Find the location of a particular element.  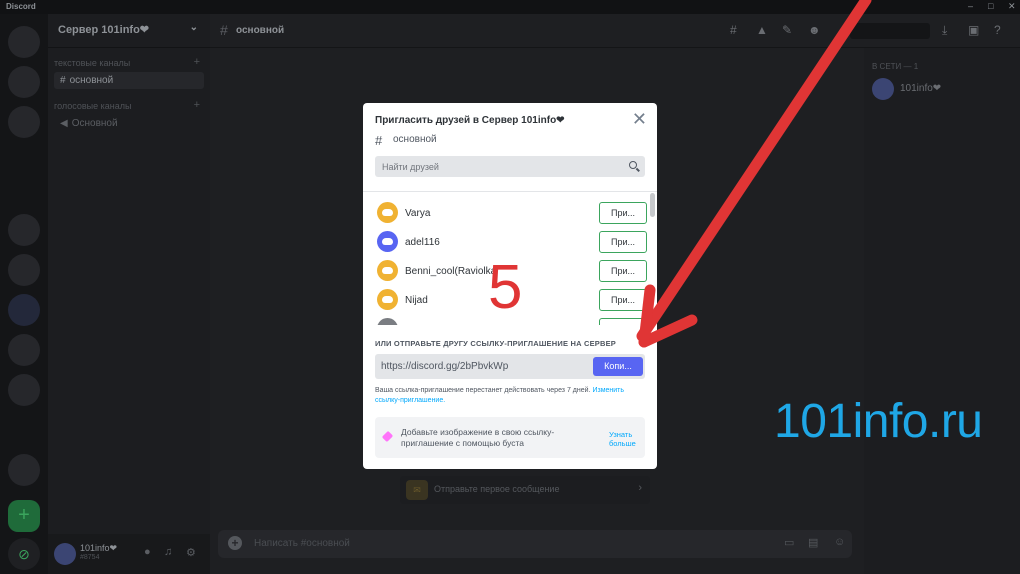

user-name: 101info❤ is located at coordinates (99, 548).